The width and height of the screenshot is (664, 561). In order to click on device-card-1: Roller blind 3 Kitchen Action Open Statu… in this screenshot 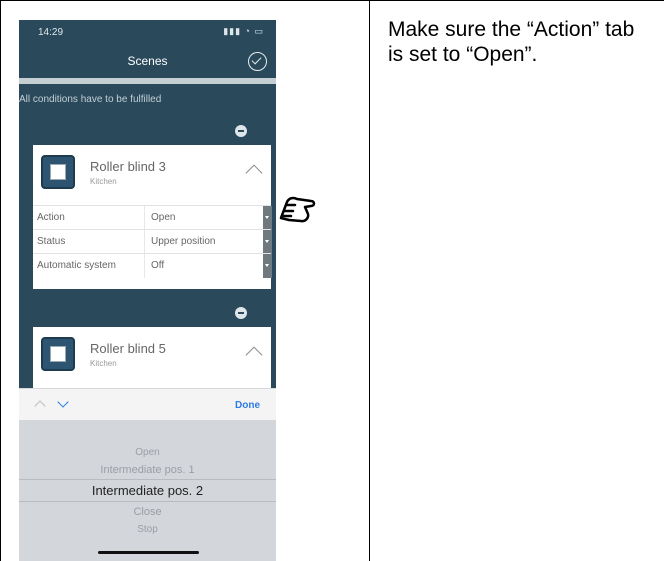, I will do `click(152, 217)`.